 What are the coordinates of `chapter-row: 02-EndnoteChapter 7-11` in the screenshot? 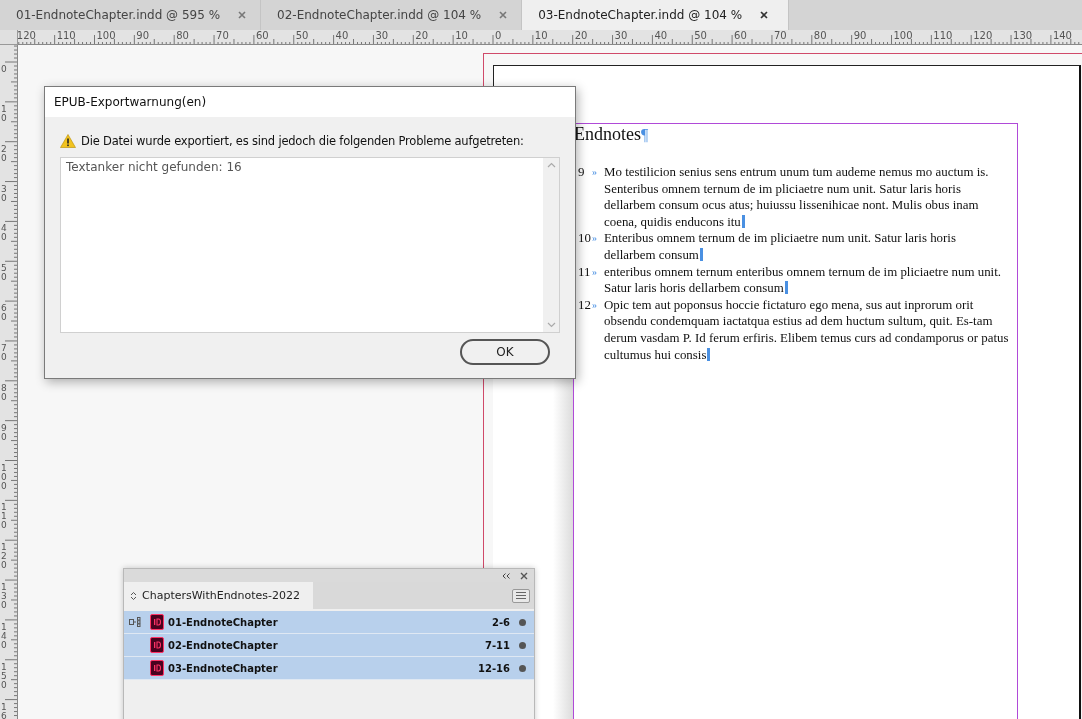 It's located at (329, 645).